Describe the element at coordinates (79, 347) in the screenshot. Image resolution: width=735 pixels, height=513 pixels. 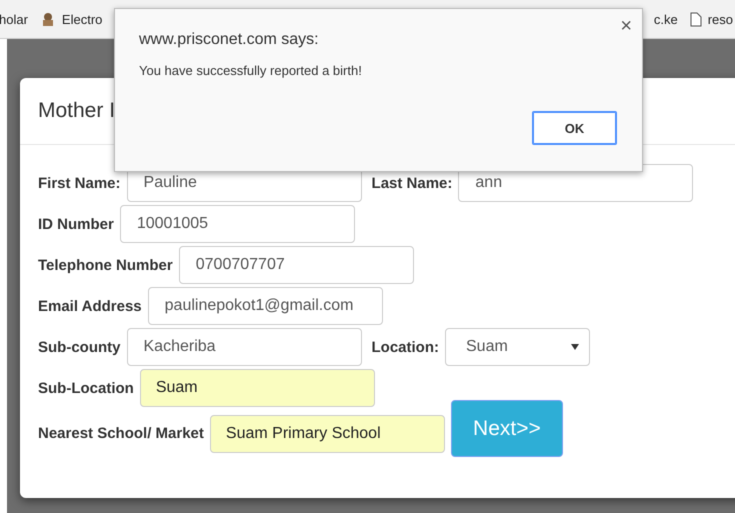
I see `field-label: Sub-county` at that location.